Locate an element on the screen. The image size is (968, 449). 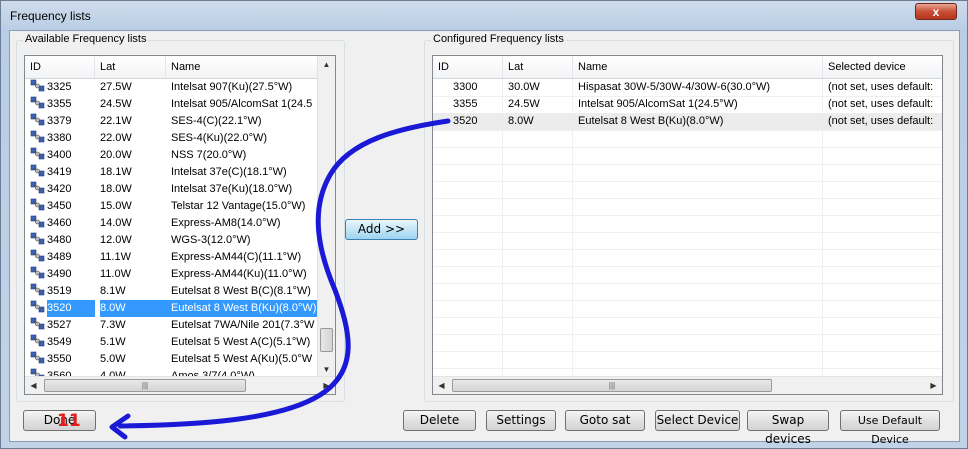
cell-name: Intelsat 907(Ku)(27.5°W) is located at coordinates (242, 87).